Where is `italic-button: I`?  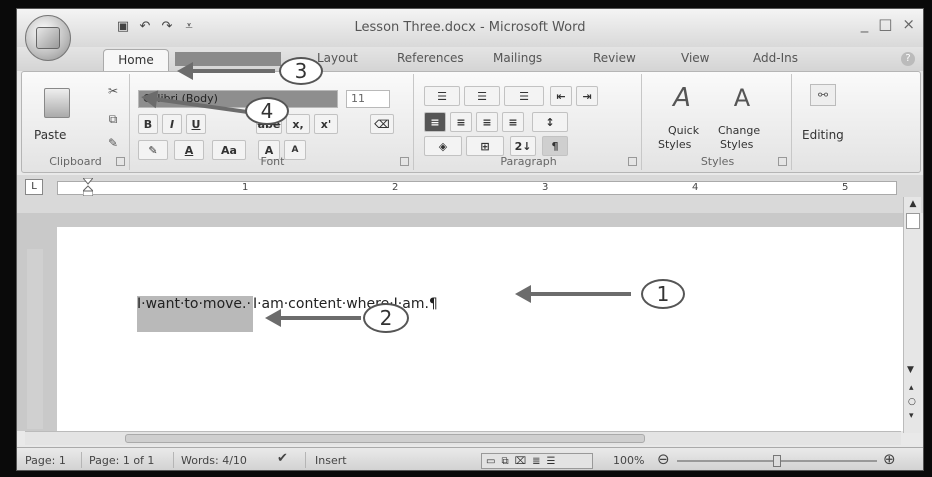 italic-button: I is located at coordinates (172, 124).